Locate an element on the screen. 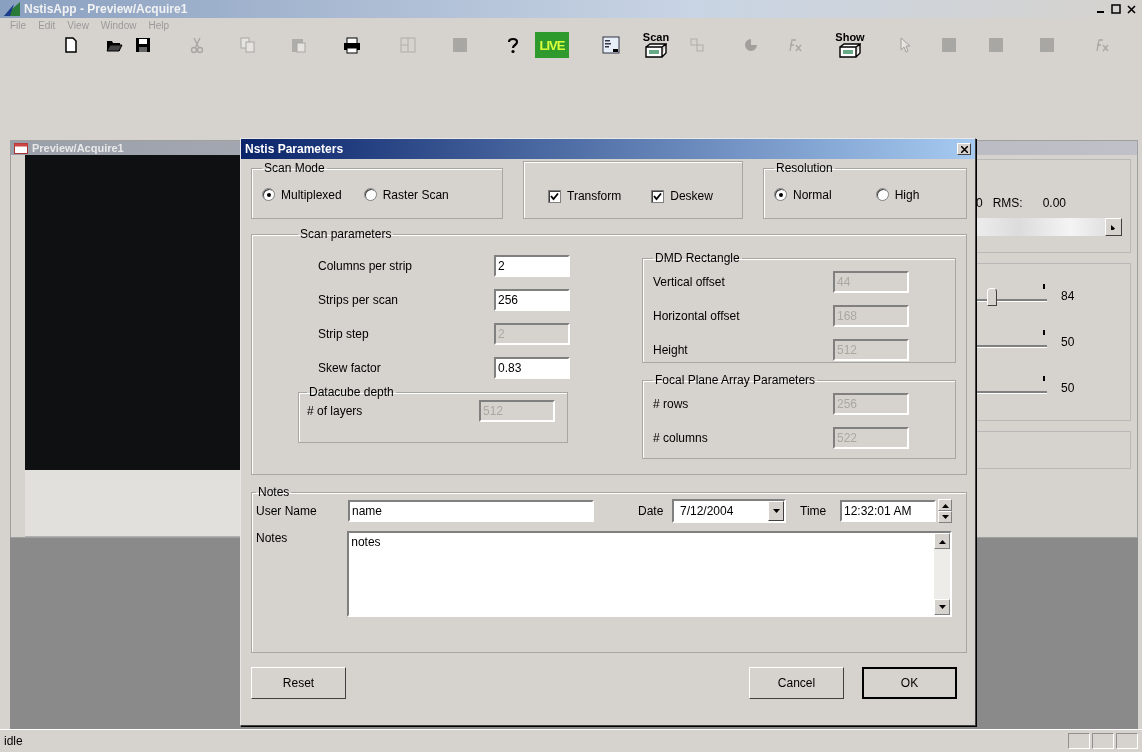 The height and width of the screenshot is (752, 1142). group-label: Datacube depth is located at coordinates (351, 392).